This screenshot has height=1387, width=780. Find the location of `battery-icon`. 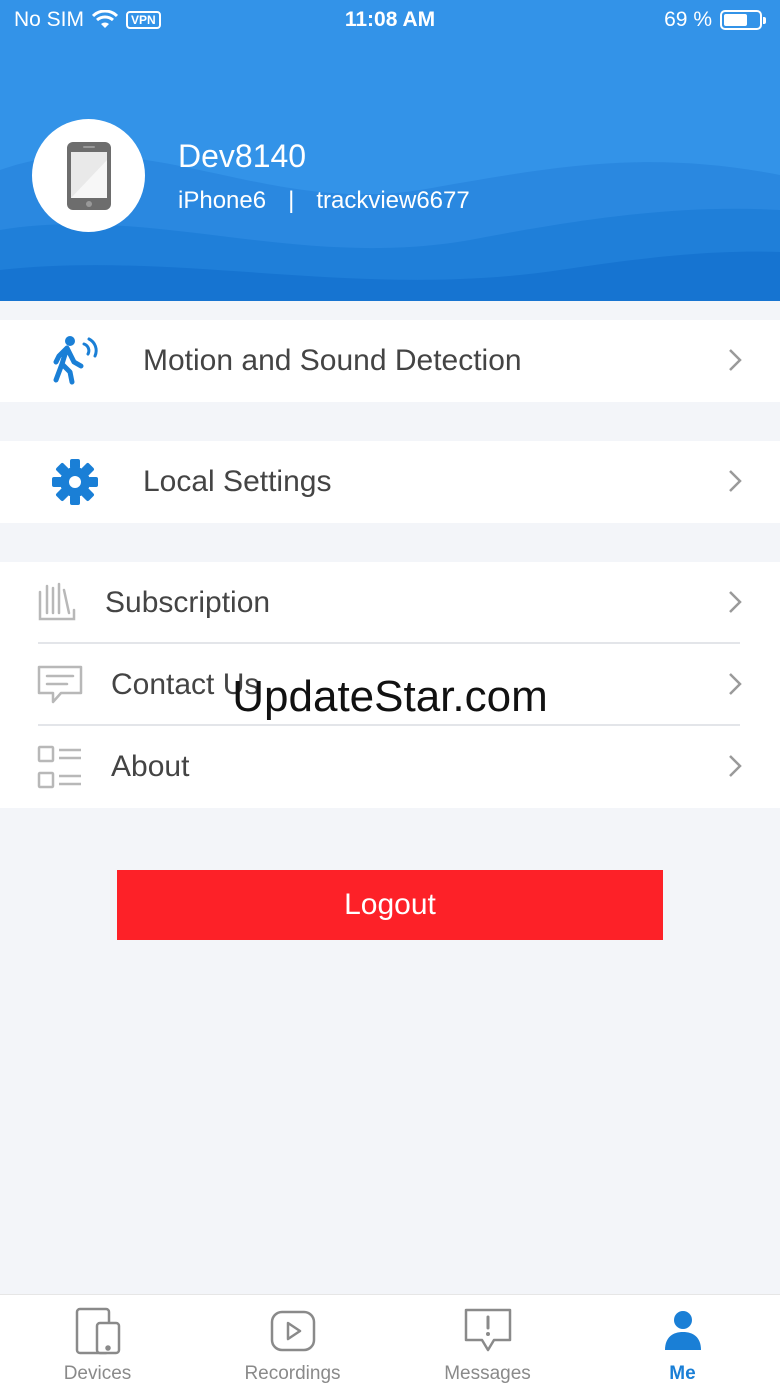

battery-icon is located at coordinates (743, 20).